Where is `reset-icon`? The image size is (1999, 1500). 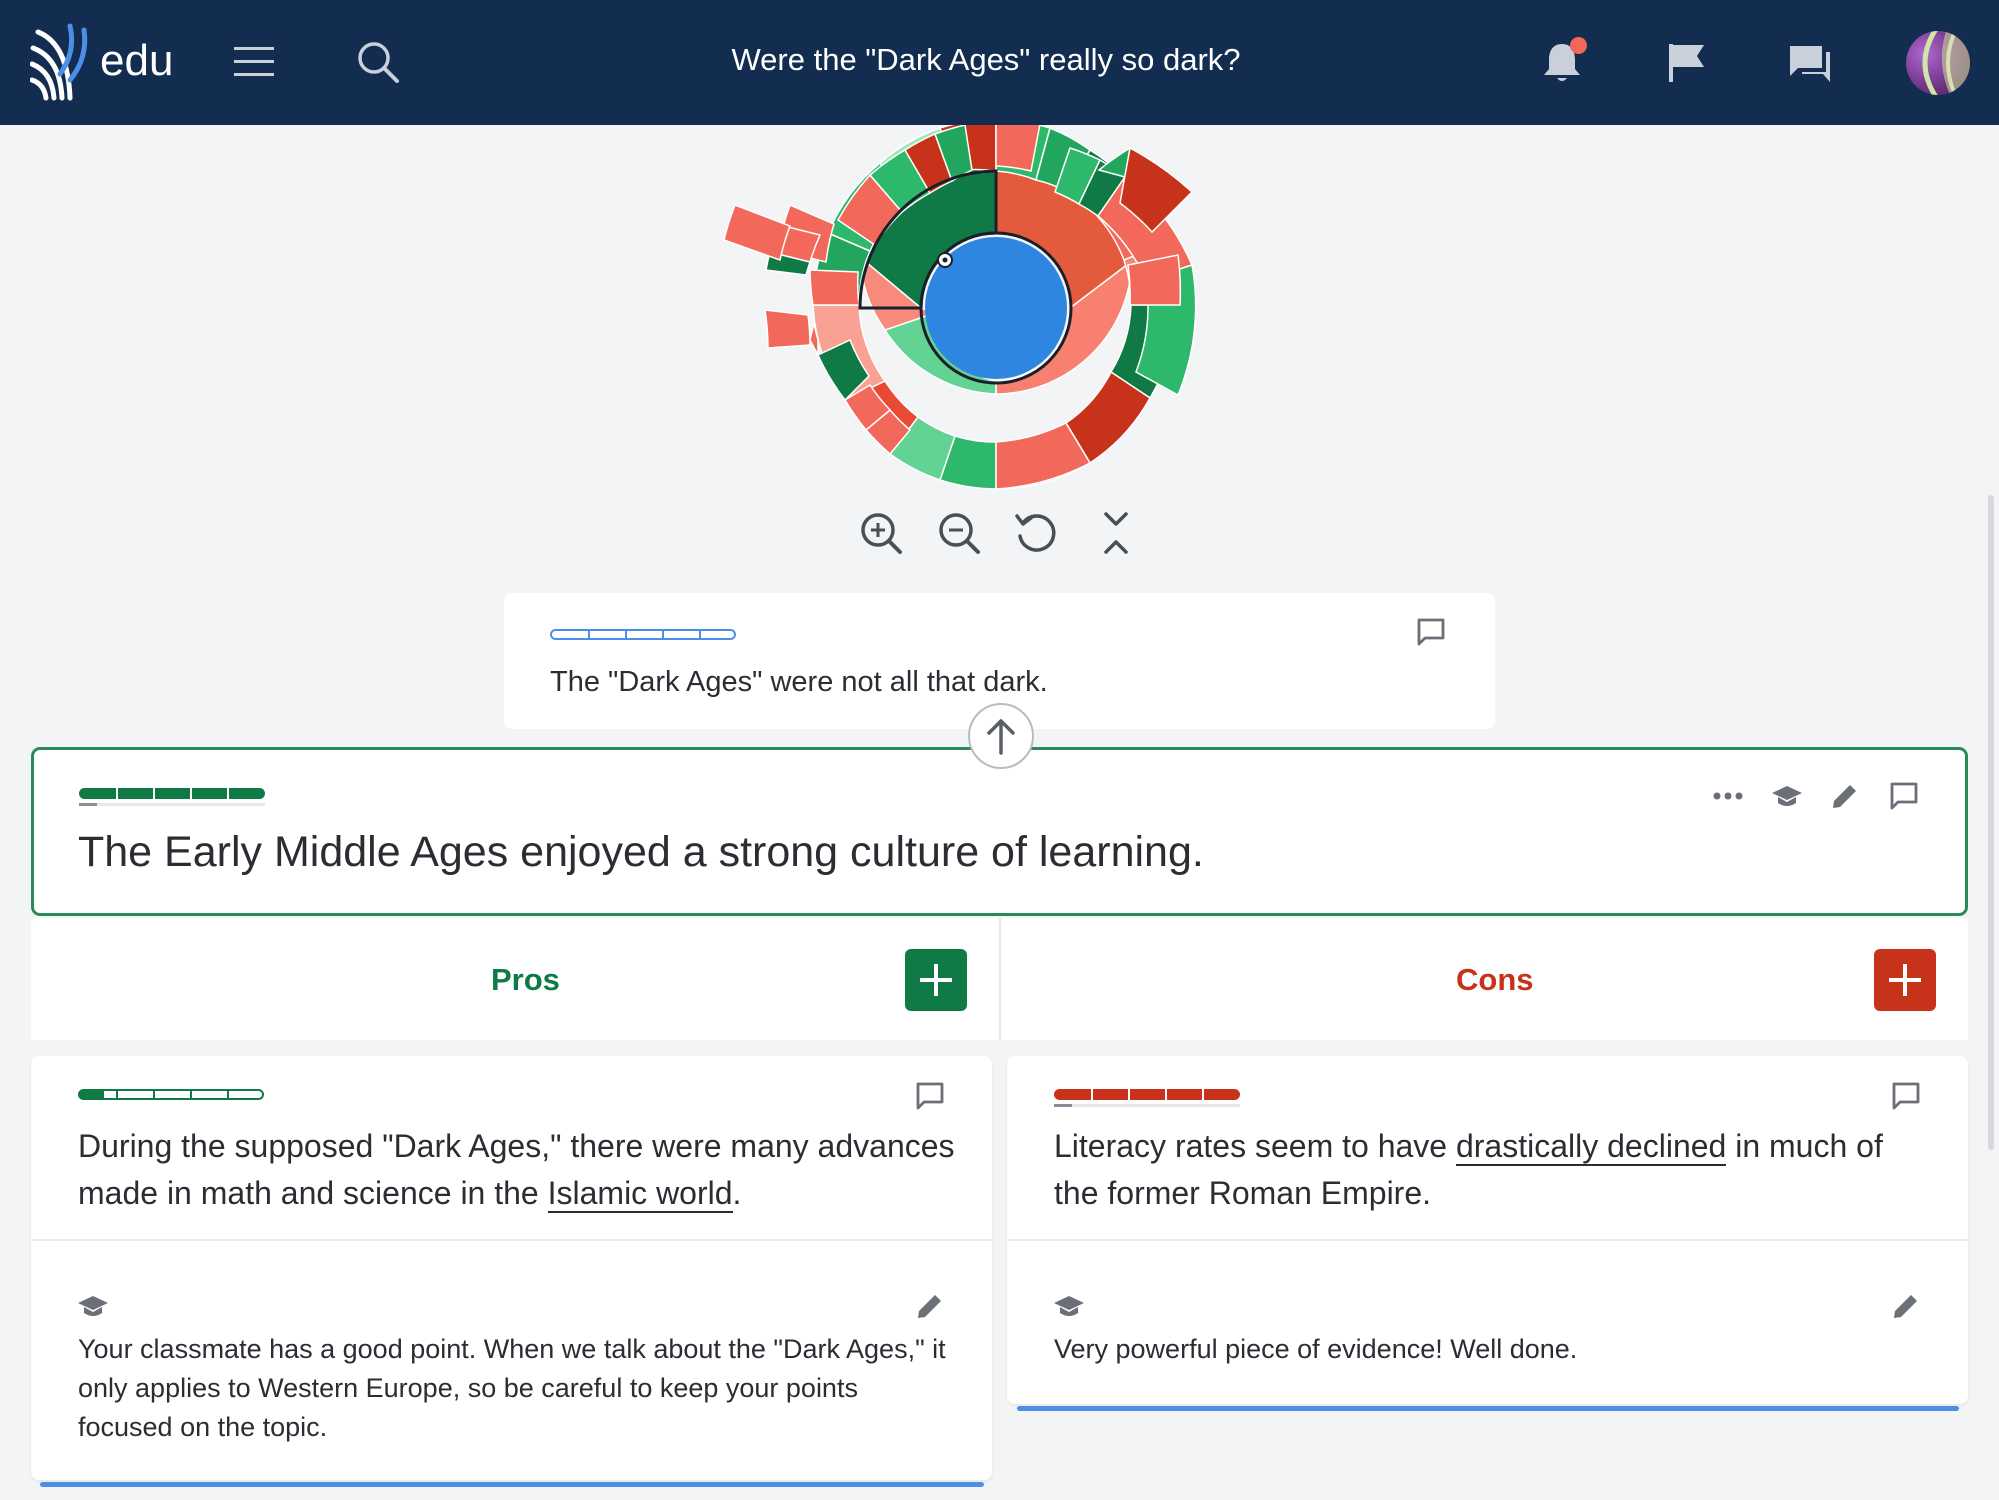
reset-icon is located at coordinates (1036, 533).